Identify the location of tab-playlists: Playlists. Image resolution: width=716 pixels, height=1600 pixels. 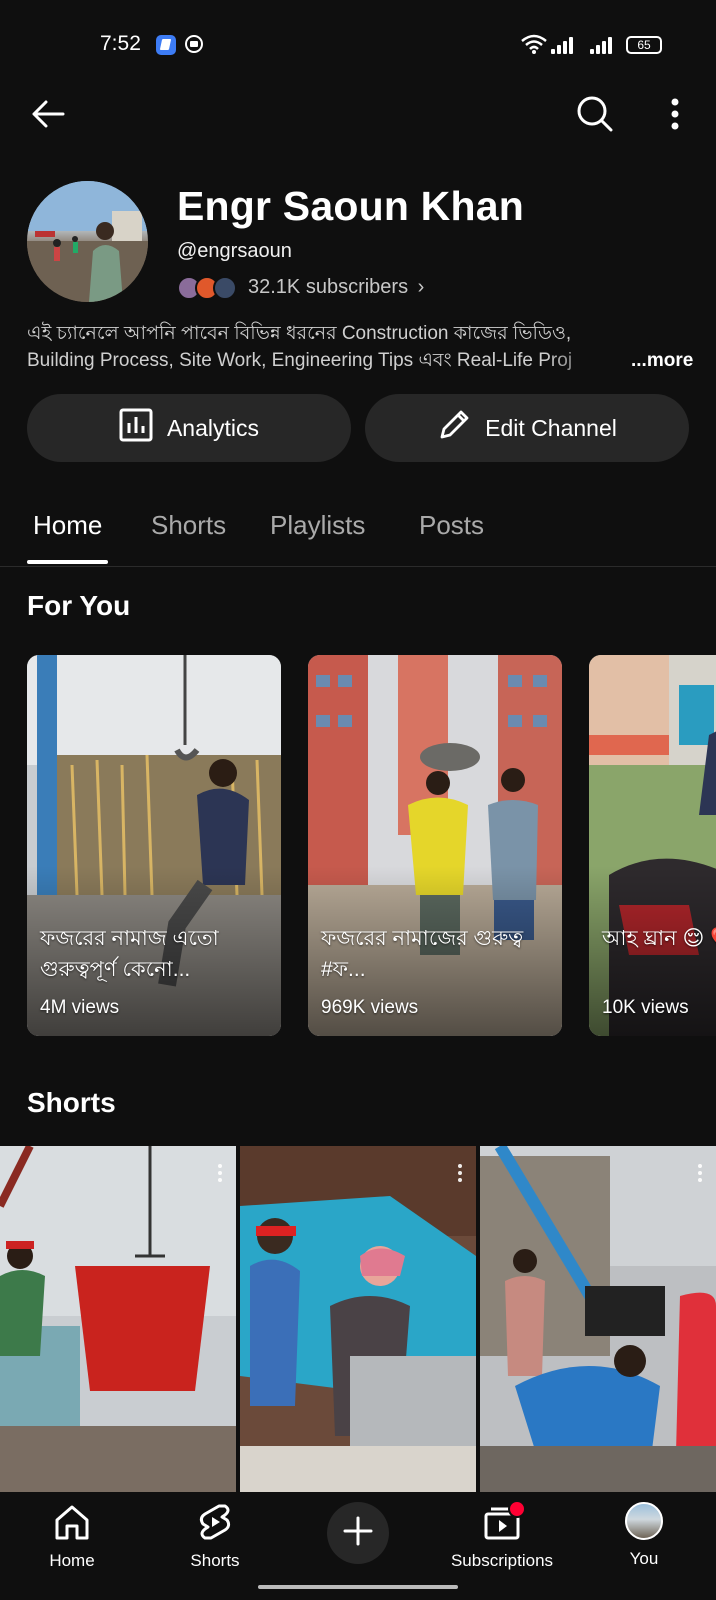
(317, 525).